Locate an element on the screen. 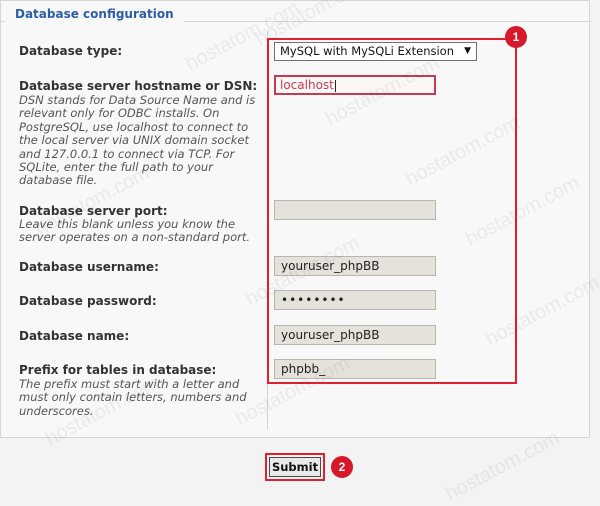 This screenshot has width=600, height=506. submit-button: Submit is located at coordinates (295, 467).